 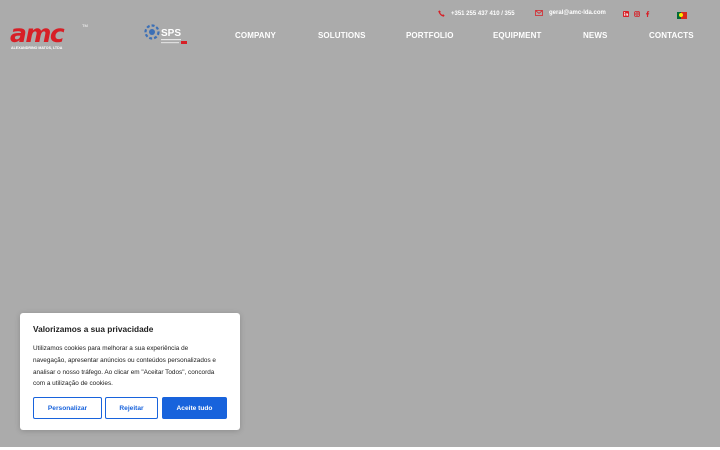 What do you see at coordinates (441, 13) in the screenshot?
I see `phone-icon` at bounding box center [441, 13].